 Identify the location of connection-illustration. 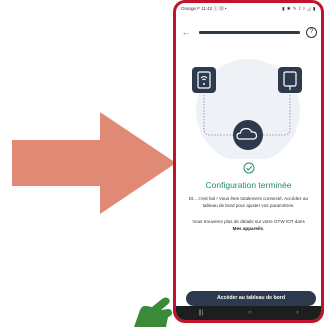
(247, 109).